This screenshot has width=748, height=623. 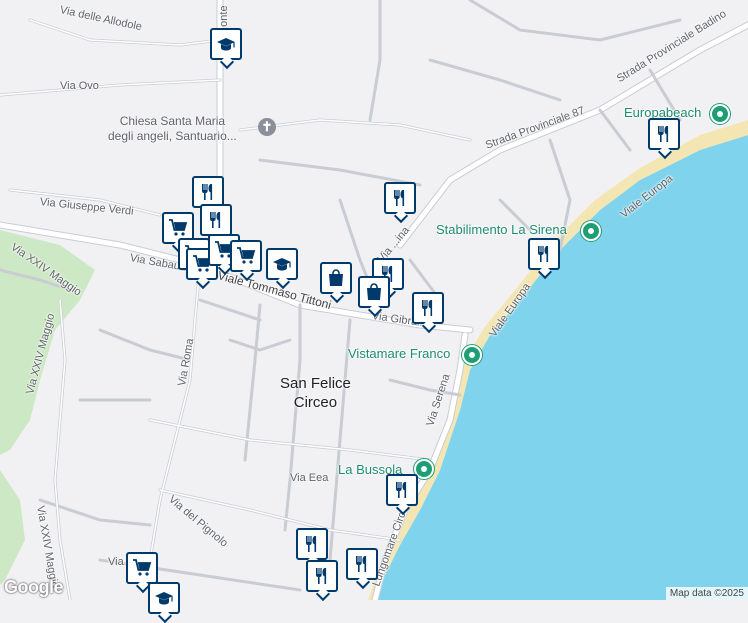 What do you see at coordinates (79, 86) in the screenshot?
I see `street-label: Via Ovo` at bounding box center [79, 86].